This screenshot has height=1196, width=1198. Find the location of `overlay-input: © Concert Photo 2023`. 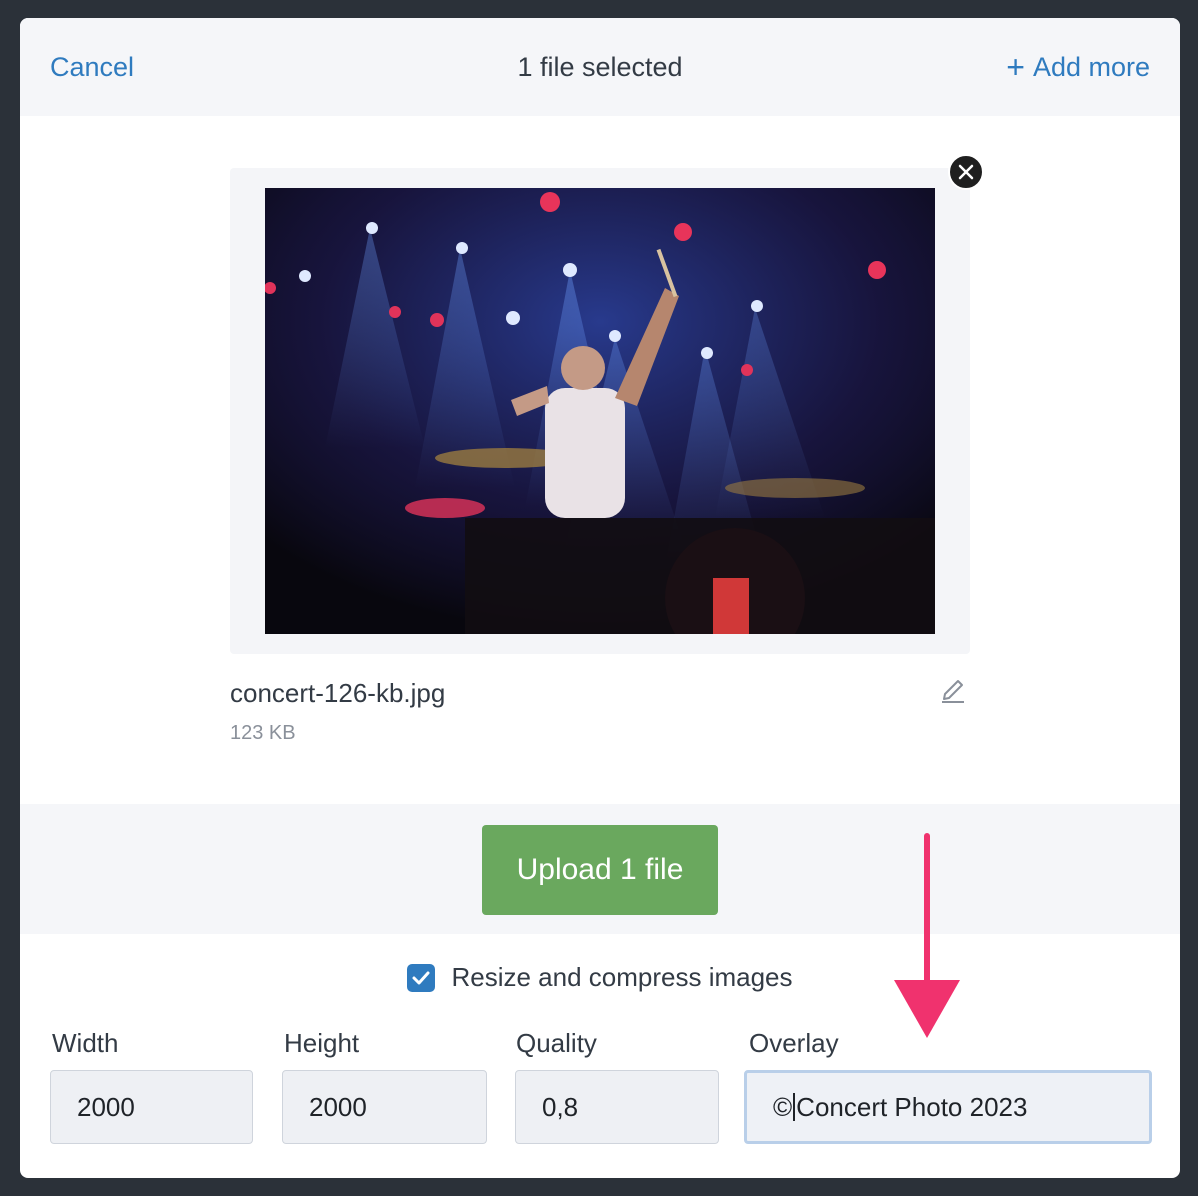

overlay-input: © Concert Photo 2023 is located at coordinates (948, 1107).